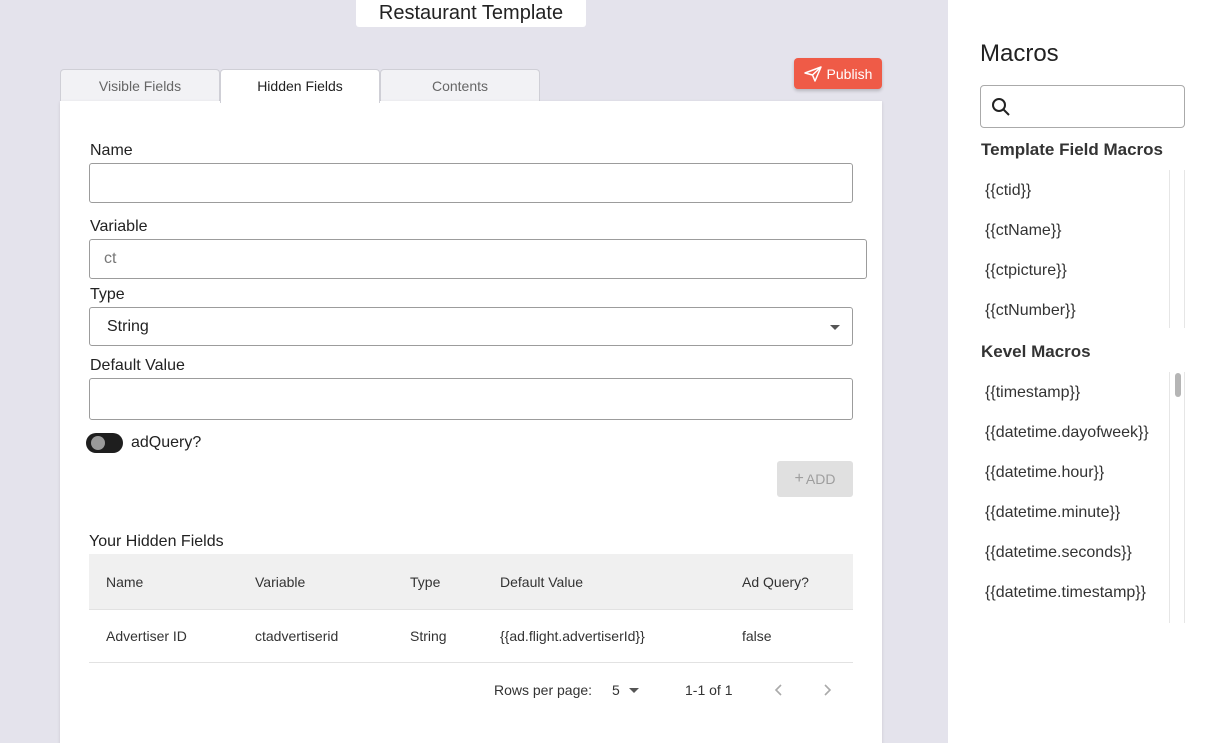  I want to click on plus-icon: +, so click(799, 478).